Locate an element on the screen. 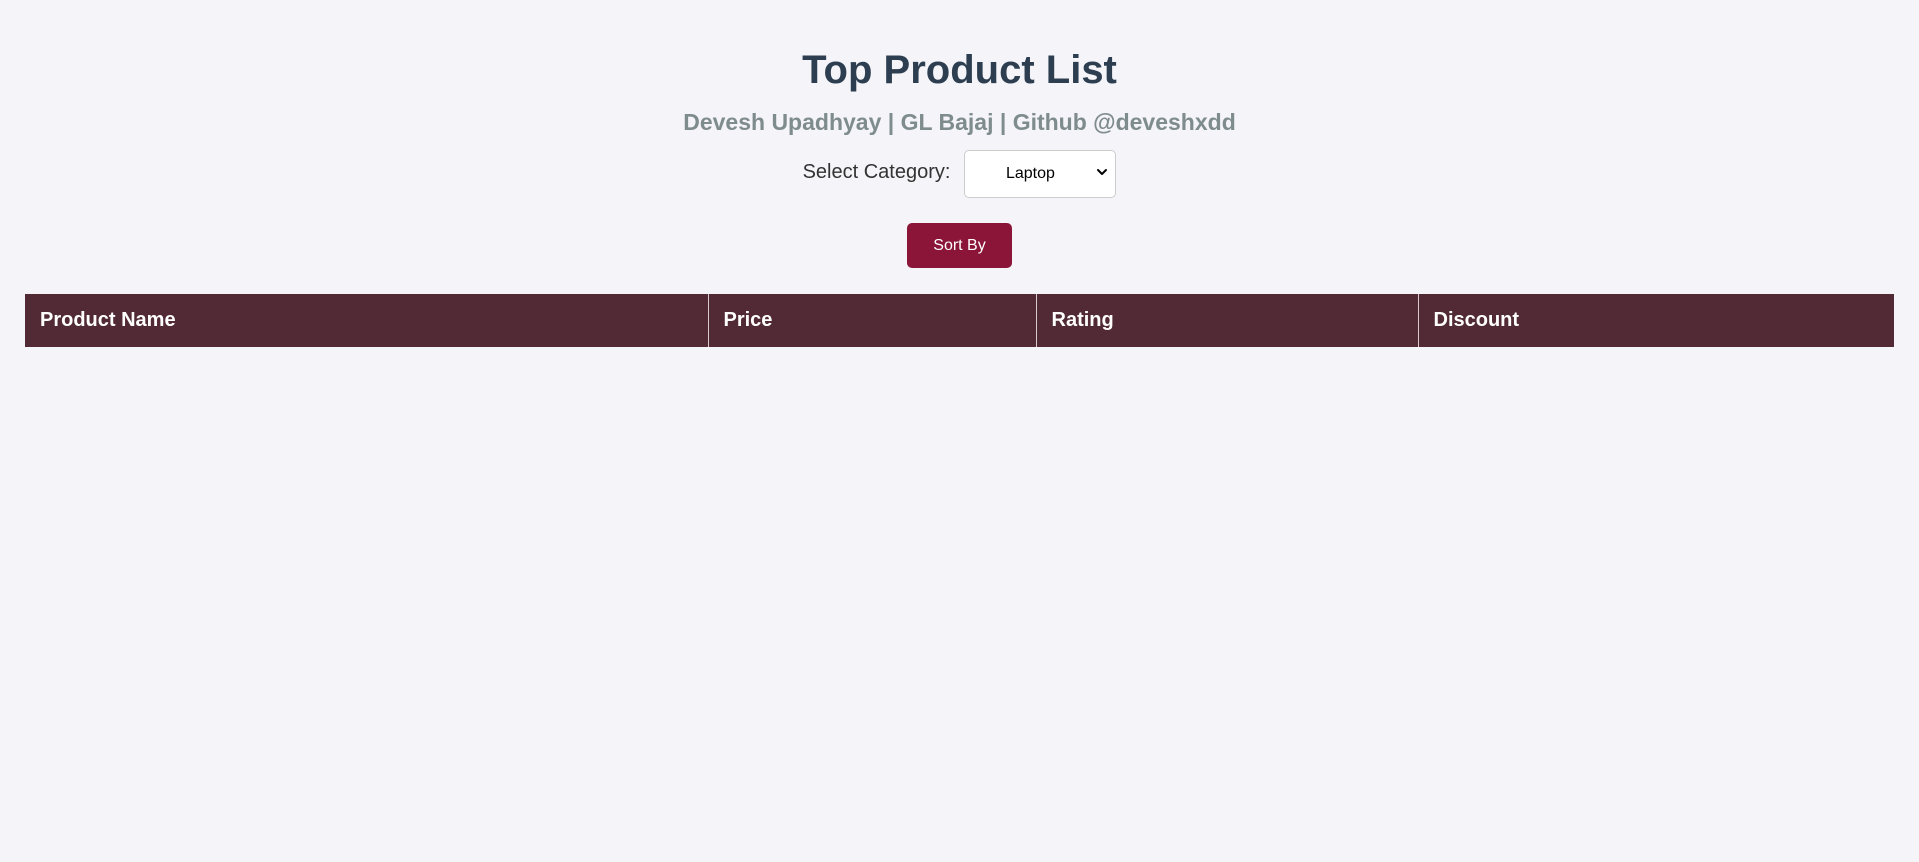 The width and height of the screenshot is (1919, 862). category-label: Select Category: is located at coordinates (876, 172).